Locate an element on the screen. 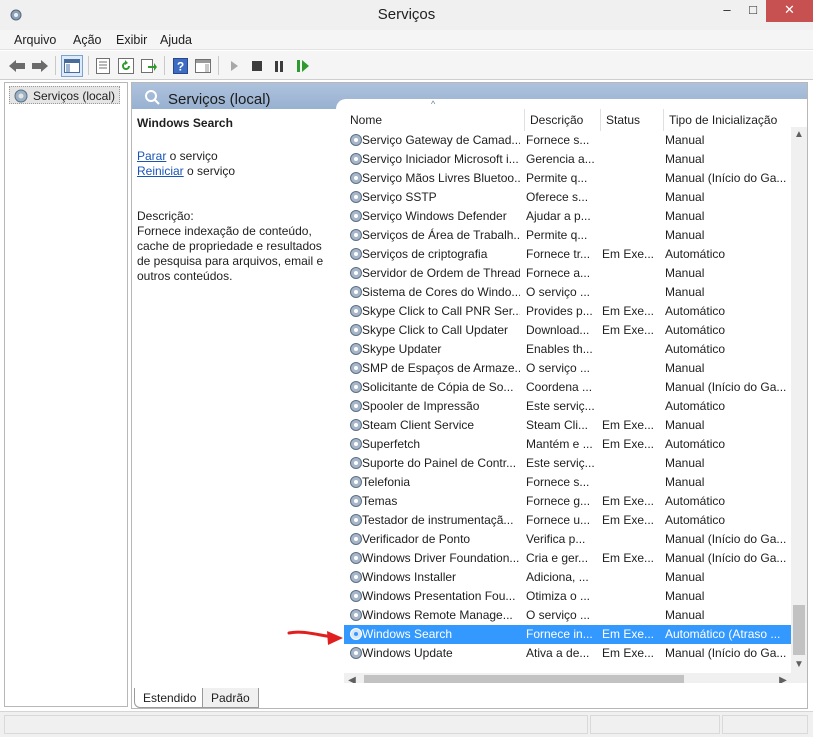 The width and height of the screenshot is (813, 743). refresh-button is located at coordinates (126, 66).